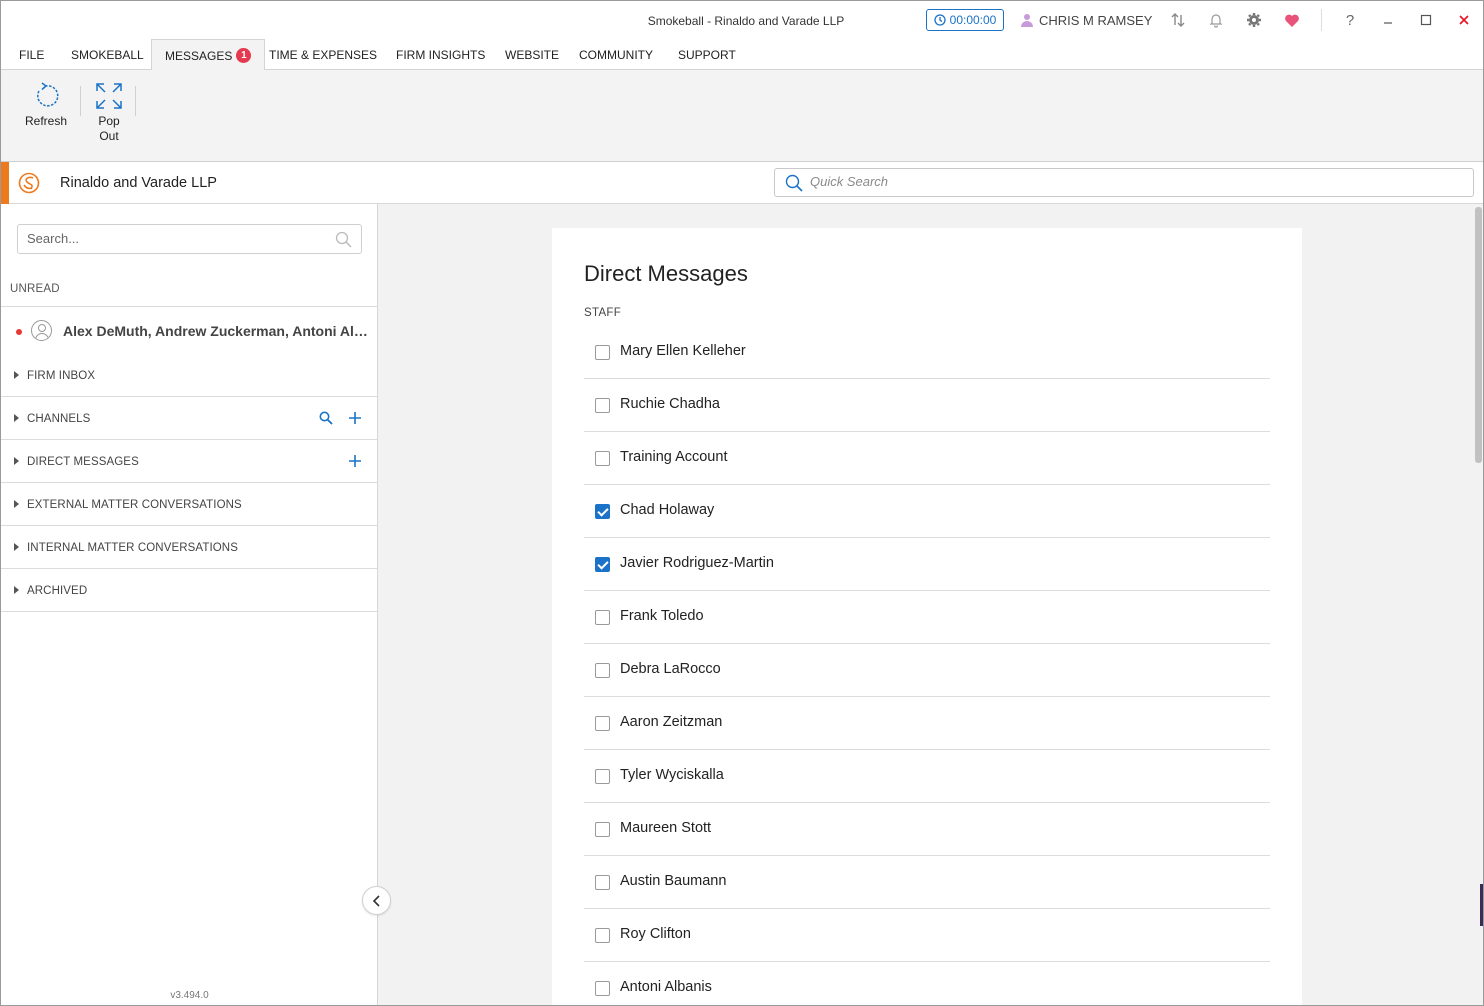 Image resolution: width=1484 pixels, height=1006 pixels. I want to click on section-archived: ARCHIVED, so click(189, 590).